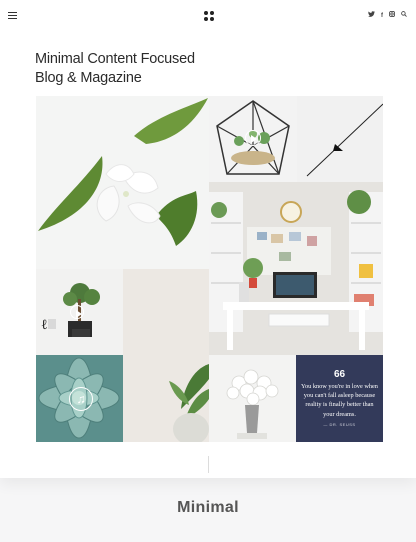  Describe the element at coordinates (166, 355) in the screenshot. I see `photo-plant-wall` at that location.